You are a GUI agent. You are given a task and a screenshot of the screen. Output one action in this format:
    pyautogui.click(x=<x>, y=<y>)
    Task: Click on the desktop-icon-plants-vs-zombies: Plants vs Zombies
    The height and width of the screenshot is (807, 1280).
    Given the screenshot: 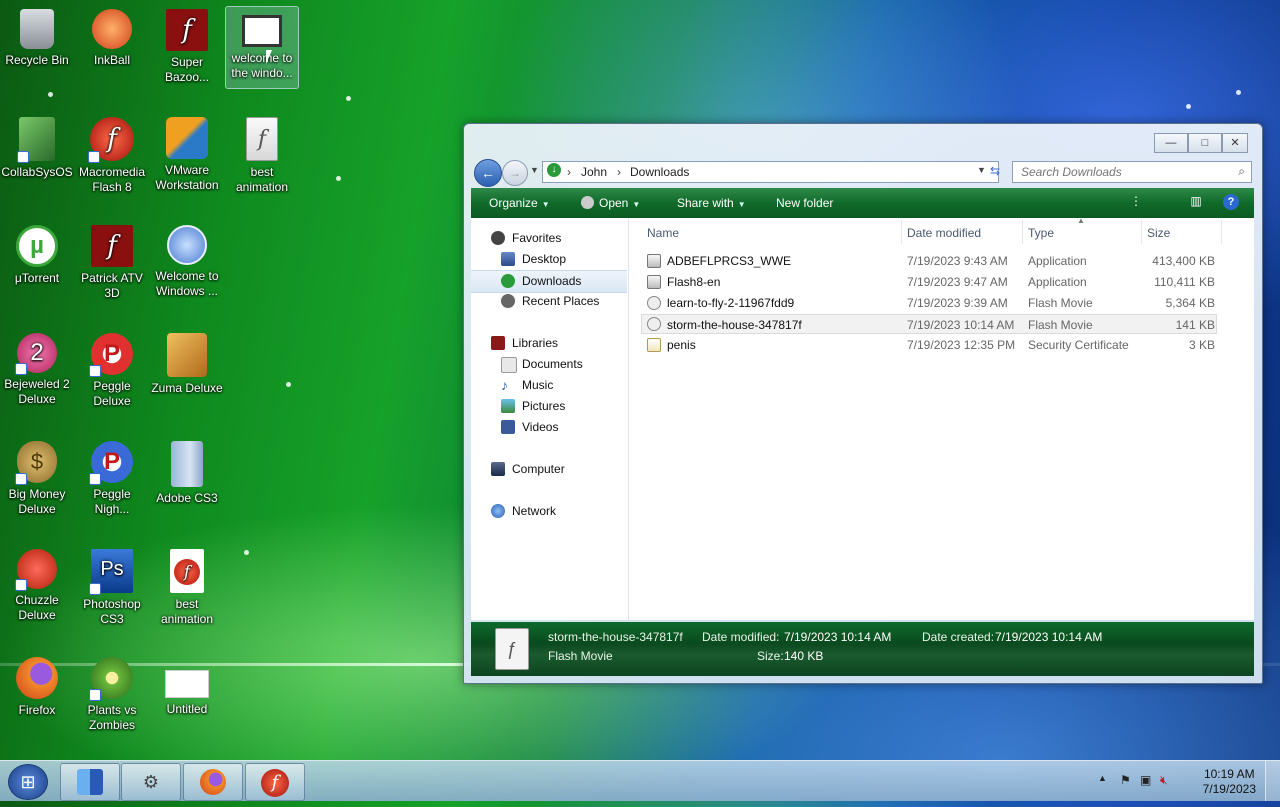 What is the action you would take?
    pyautogui.click(x=112, y=702)
    